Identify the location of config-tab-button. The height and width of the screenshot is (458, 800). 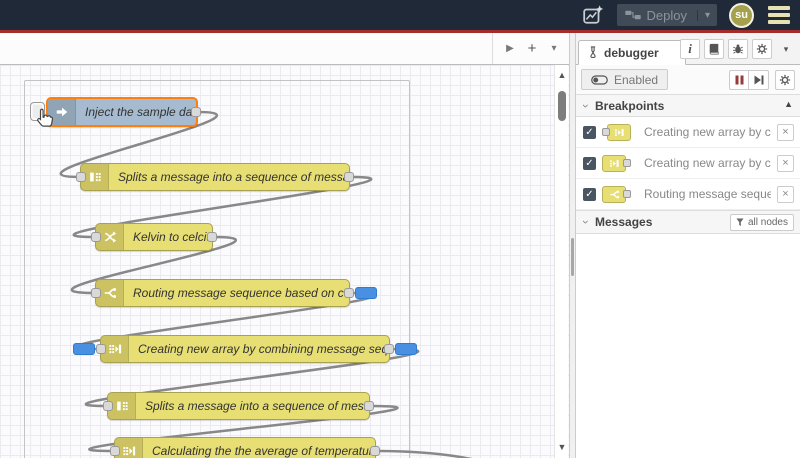
(762, 49).